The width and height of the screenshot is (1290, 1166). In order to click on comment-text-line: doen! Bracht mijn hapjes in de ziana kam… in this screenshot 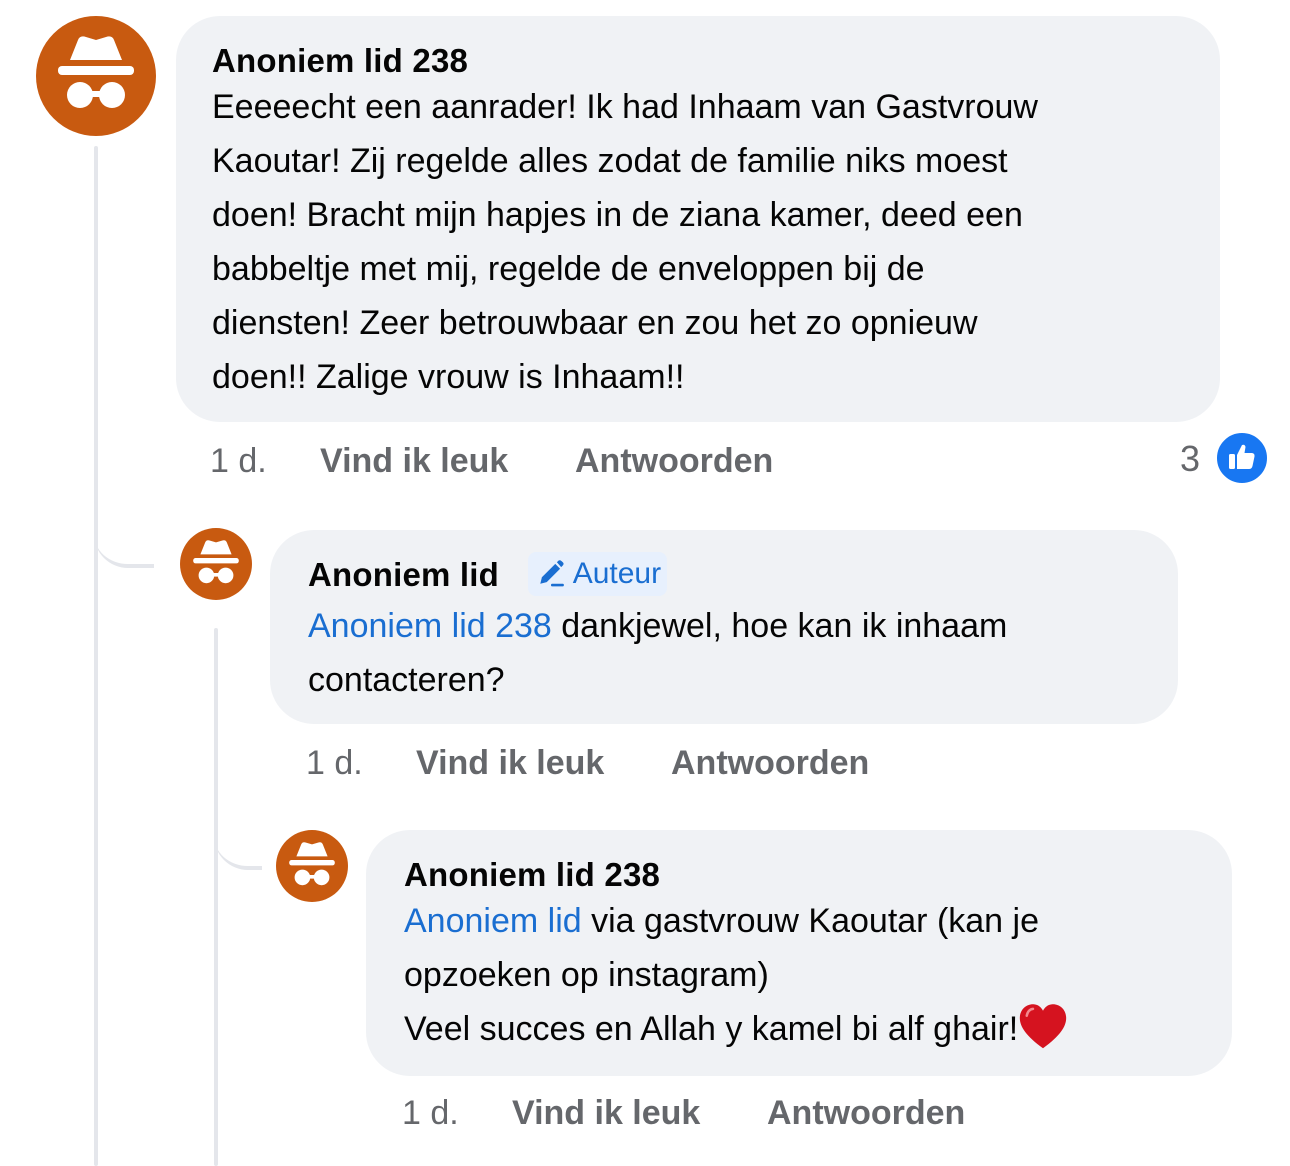, I will do `click(617, 215)`.